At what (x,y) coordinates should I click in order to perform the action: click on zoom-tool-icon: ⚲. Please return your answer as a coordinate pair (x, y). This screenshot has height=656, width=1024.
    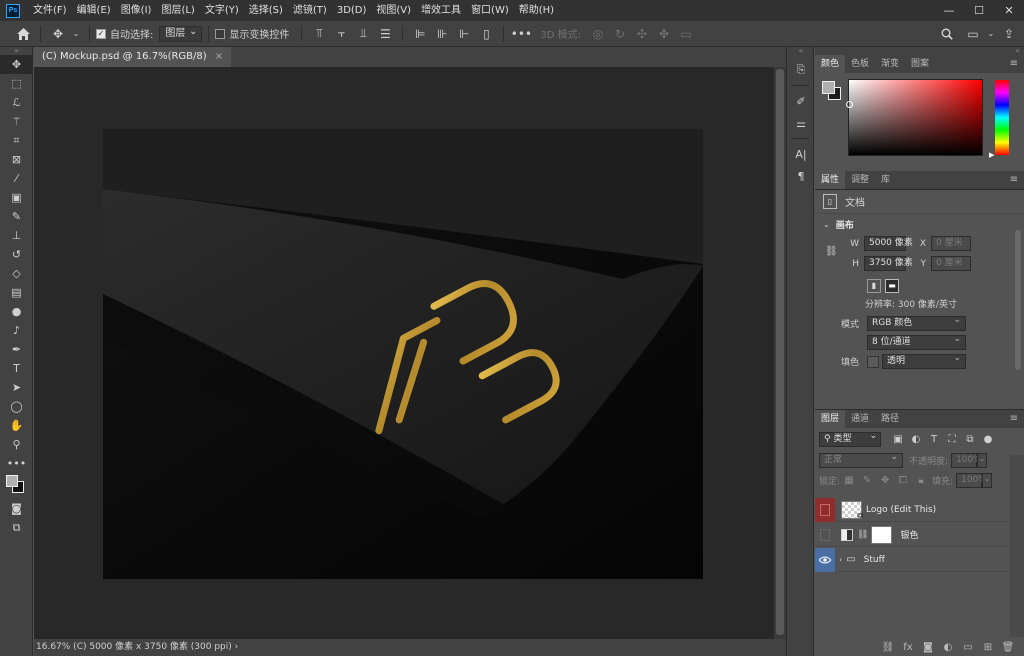
    Looking at the image, I should click on (16, 444).